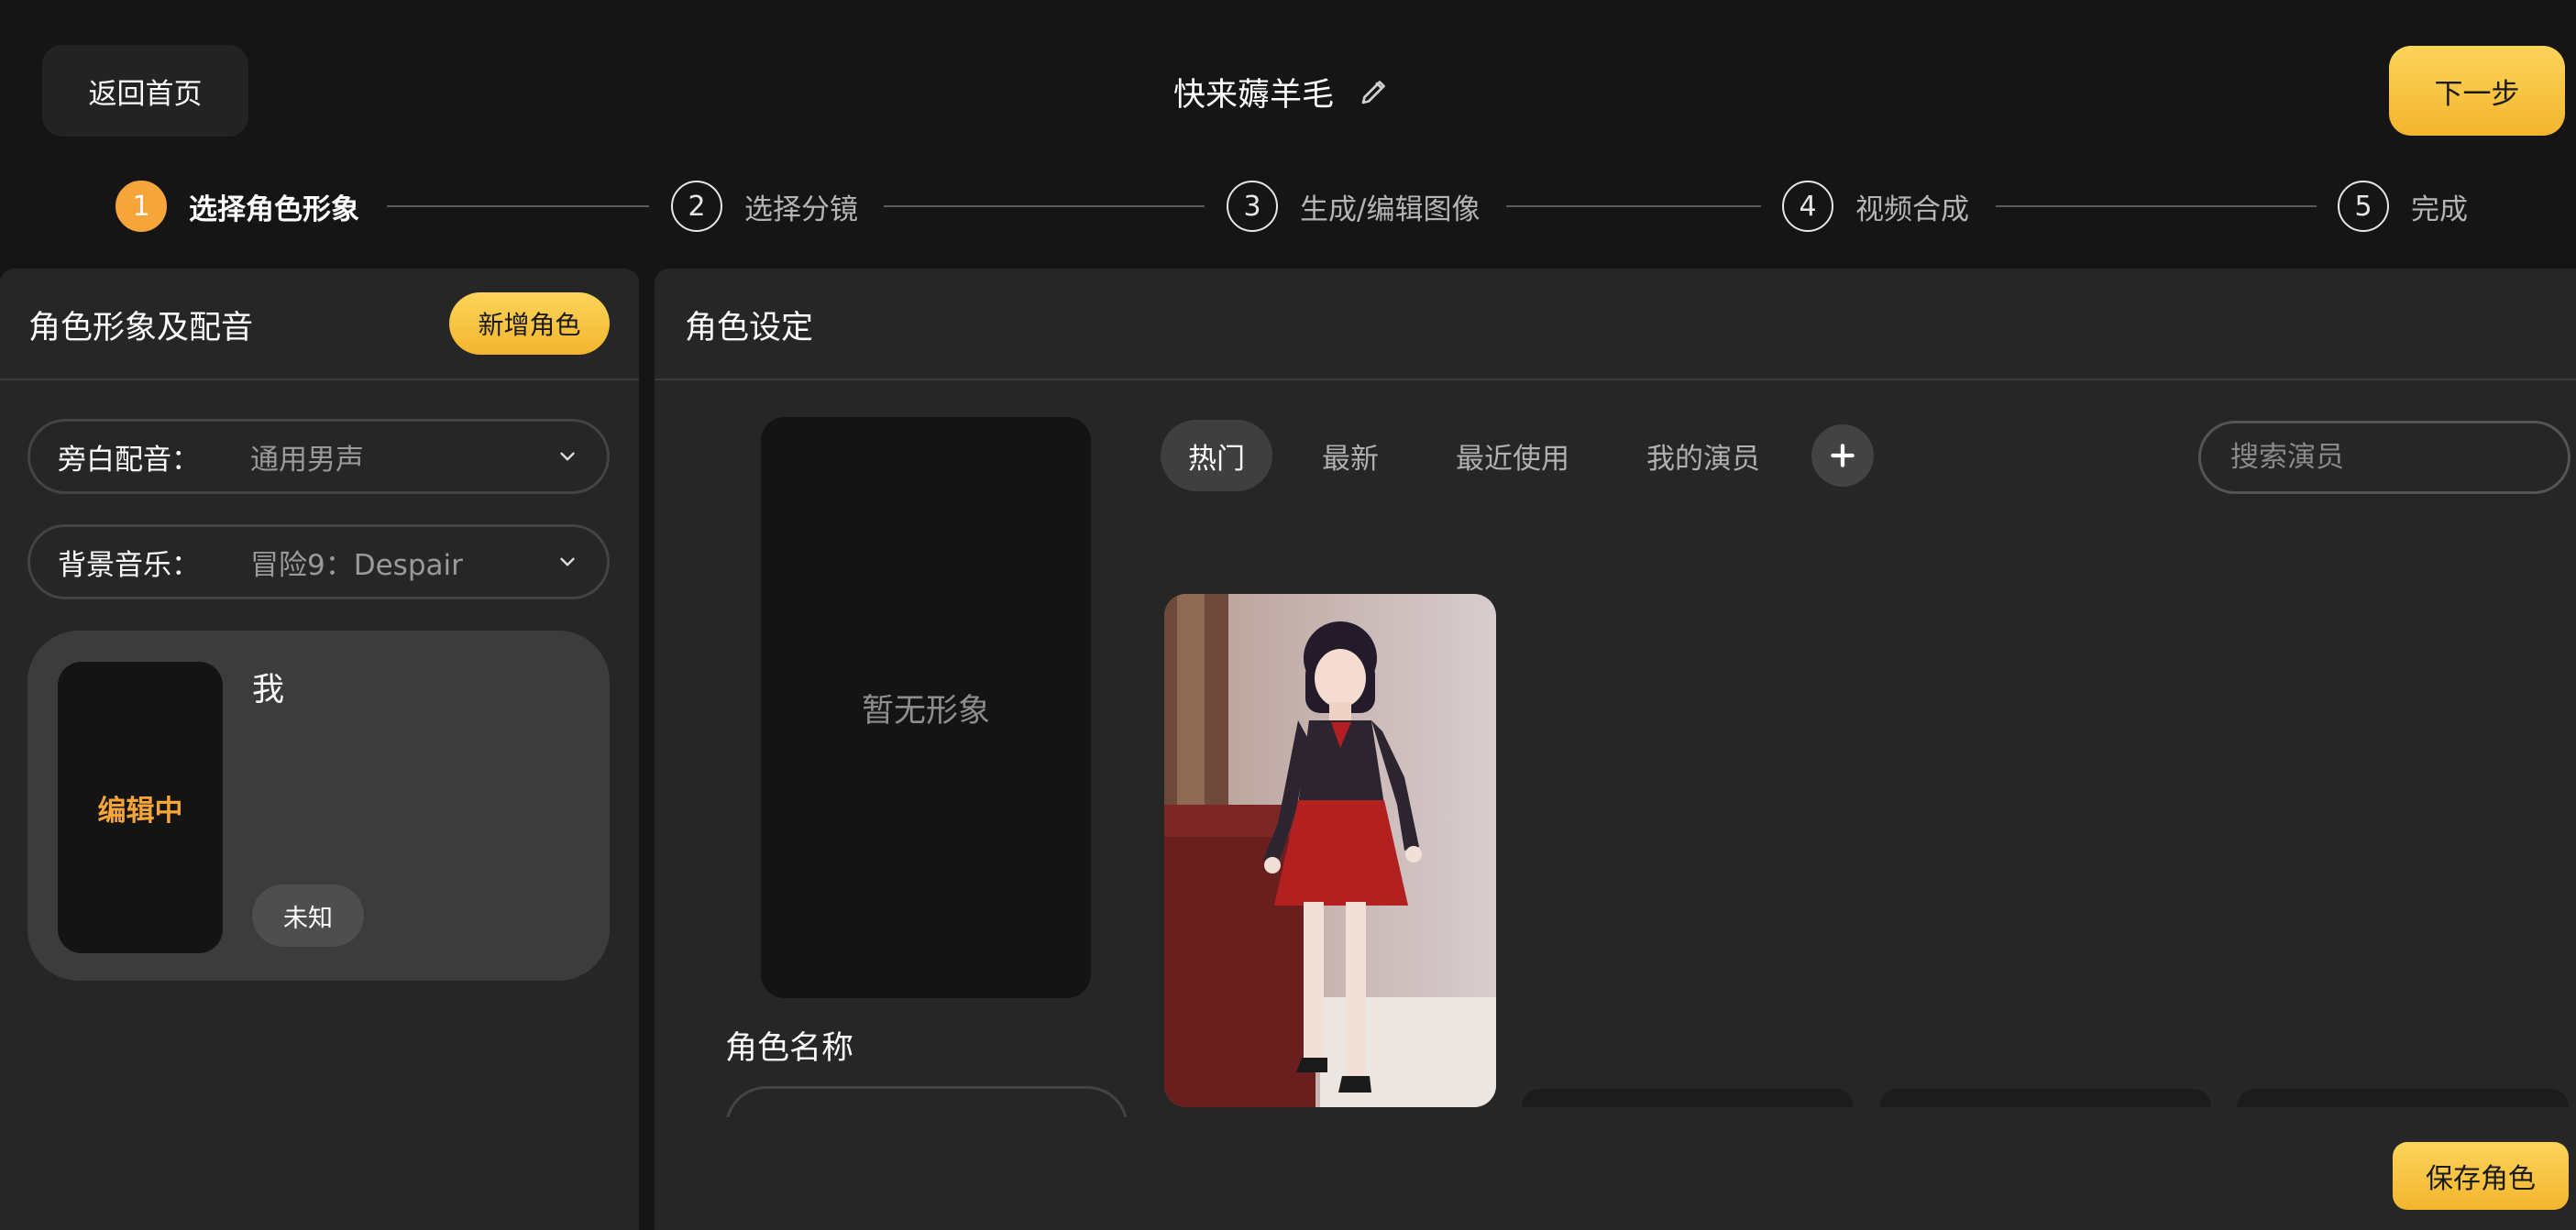 Image resolution: width=2576 pixels, height=1230 pixels. Describe the element at coordinates (1350, 456) in the screenshot. I see `tab-latest: 最新` at that location.